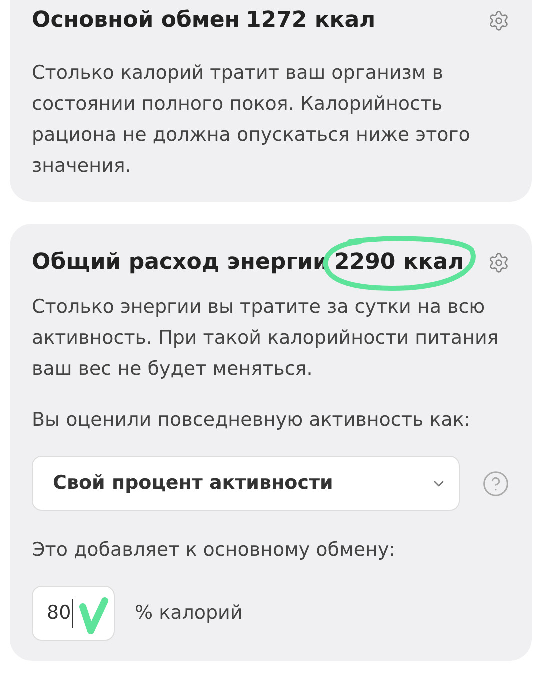 This screenshot has height=680, width=542. Describe the element at coordinates (399, 262) in the screenshot. I see `calorie-value: 2290 ккал` at that location.